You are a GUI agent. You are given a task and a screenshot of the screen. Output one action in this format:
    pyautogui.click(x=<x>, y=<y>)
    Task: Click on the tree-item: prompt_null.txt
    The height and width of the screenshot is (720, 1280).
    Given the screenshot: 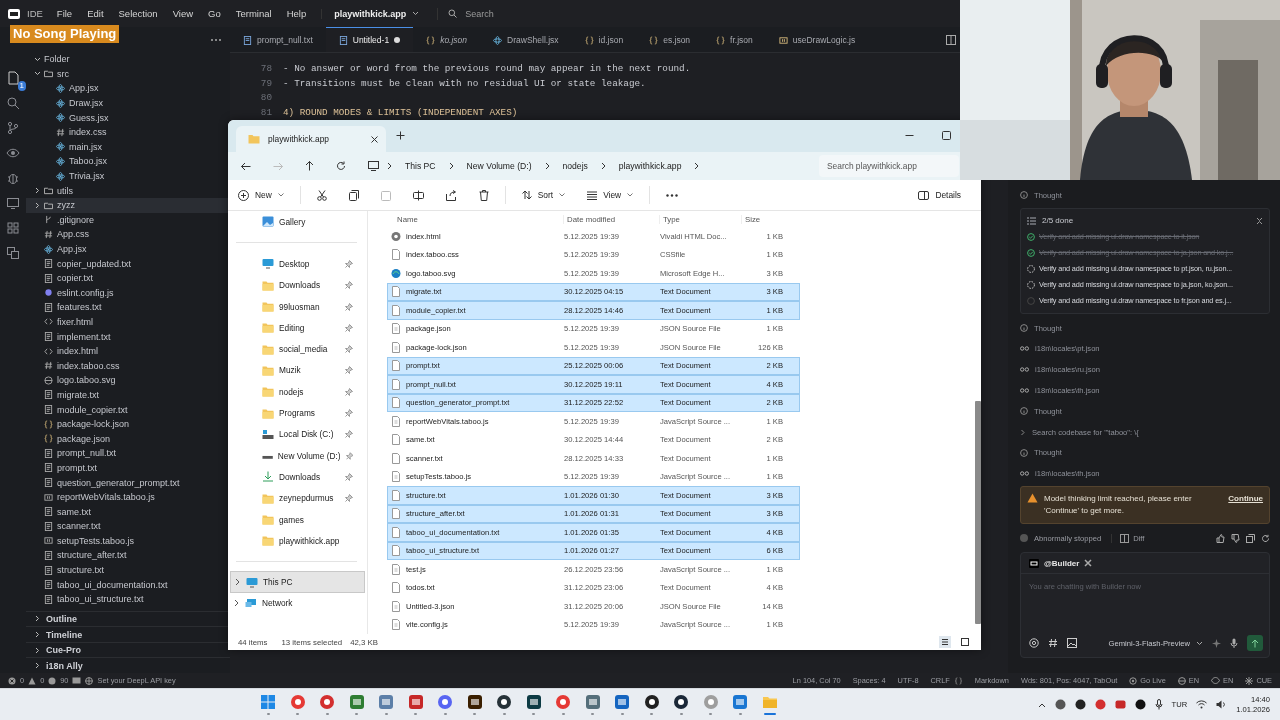 What is the action you would take?
    pyautogui.click(x=128, y=453)
    